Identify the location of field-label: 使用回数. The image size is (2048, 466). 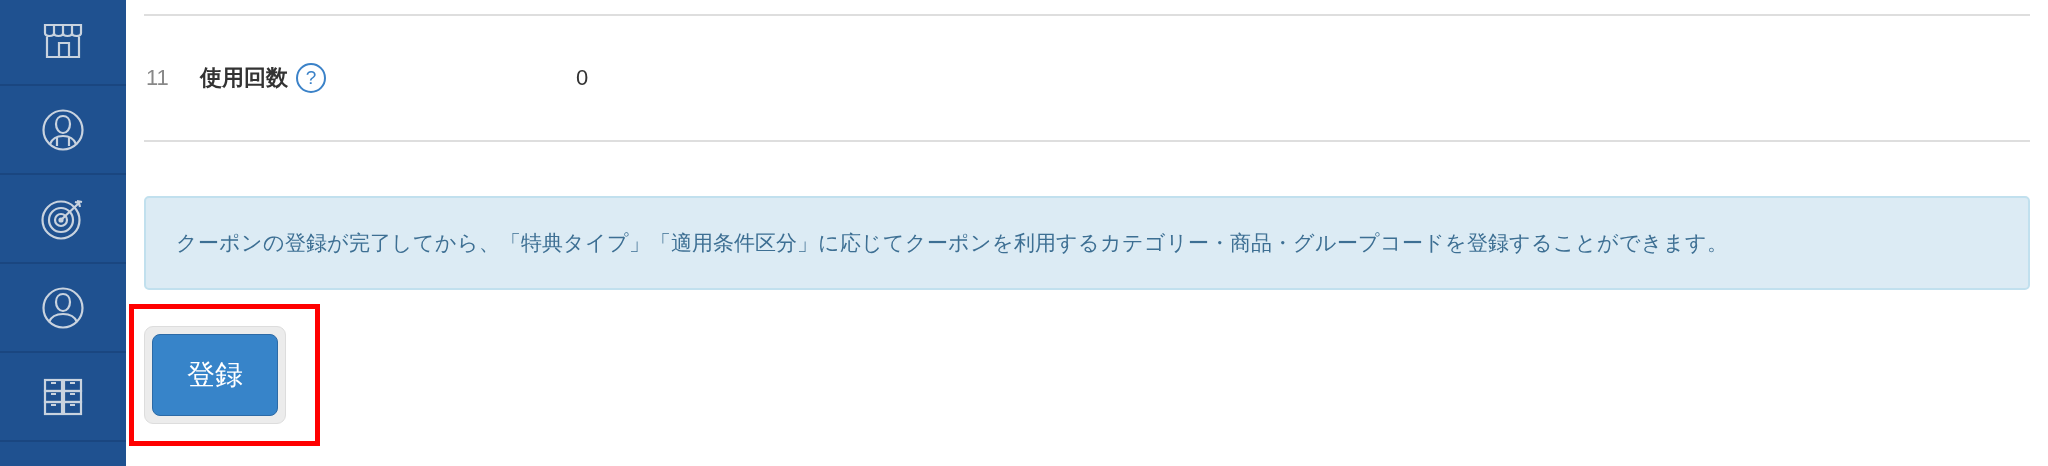
(244, 78).